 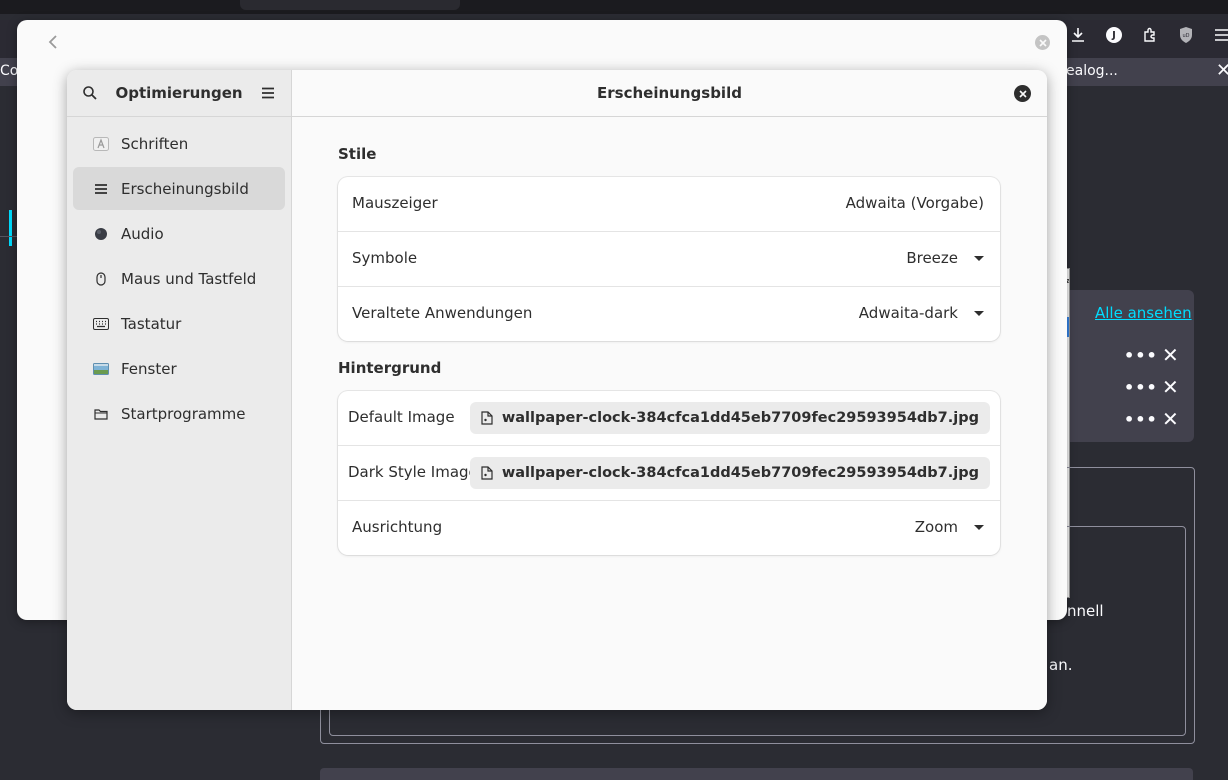 What do you see at coordinates (101, 234) in the screenshot?
I see `audio-icon` at bounding box center [101, 234].